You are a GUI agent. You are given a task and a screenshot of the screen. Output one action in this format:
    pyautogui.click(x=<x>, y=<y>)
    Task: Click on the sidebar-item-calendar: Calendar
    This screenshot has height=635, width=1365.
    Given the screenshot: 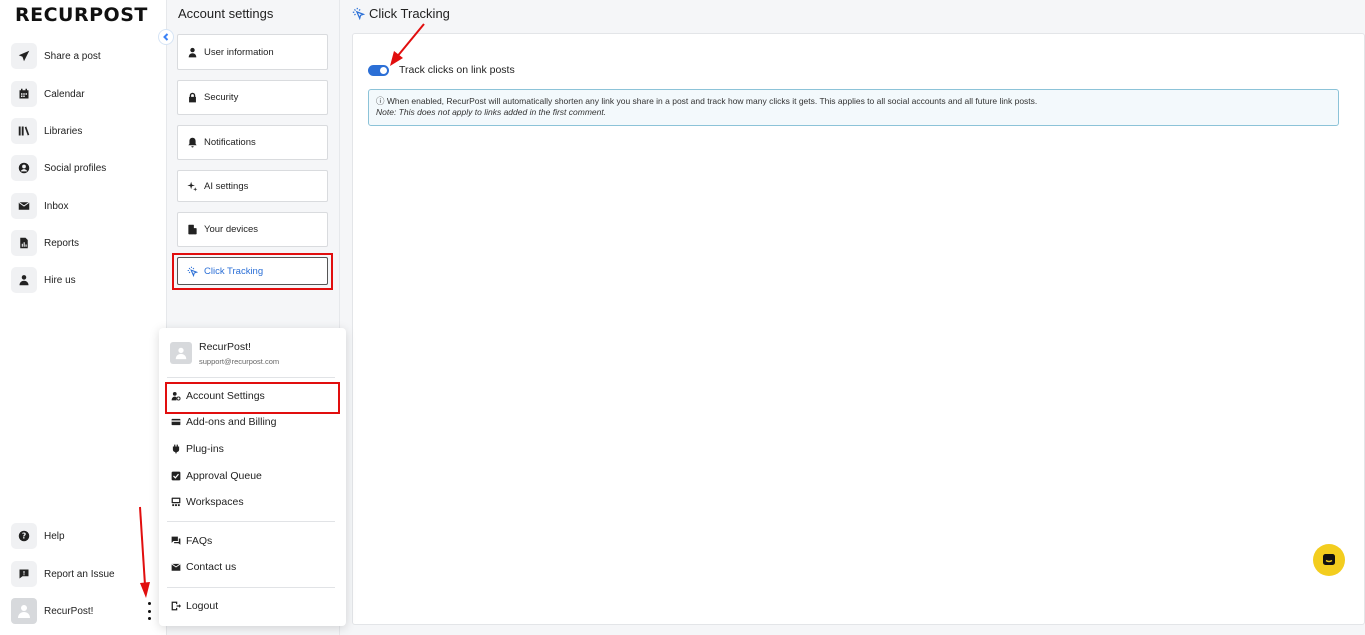 What is the action you would take?
    pyautogui.click(x=48, y=94)
    